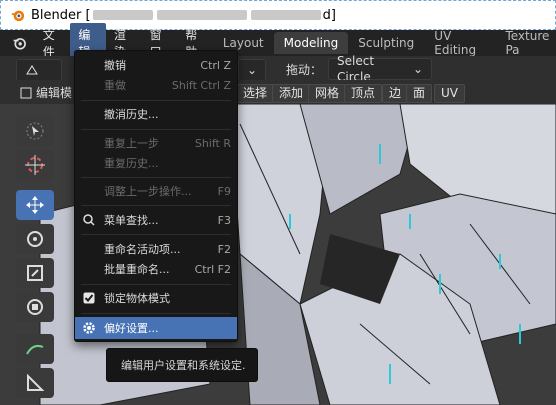 This screenshot has height=405, width=556. What do you see at coordinates (224, 191) in the screenshot?
I see `menu-item-shortcut: F9` at bounding box center [224, 191].